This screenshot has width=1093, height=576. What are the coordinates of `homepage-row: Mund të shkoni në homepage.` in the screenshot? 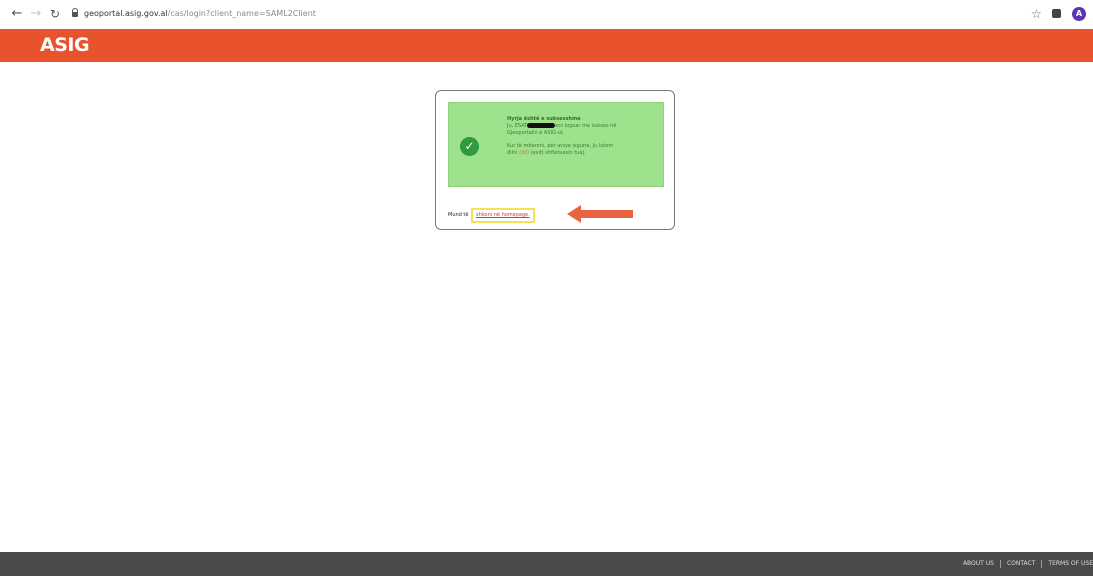 It's located at (491, 215).